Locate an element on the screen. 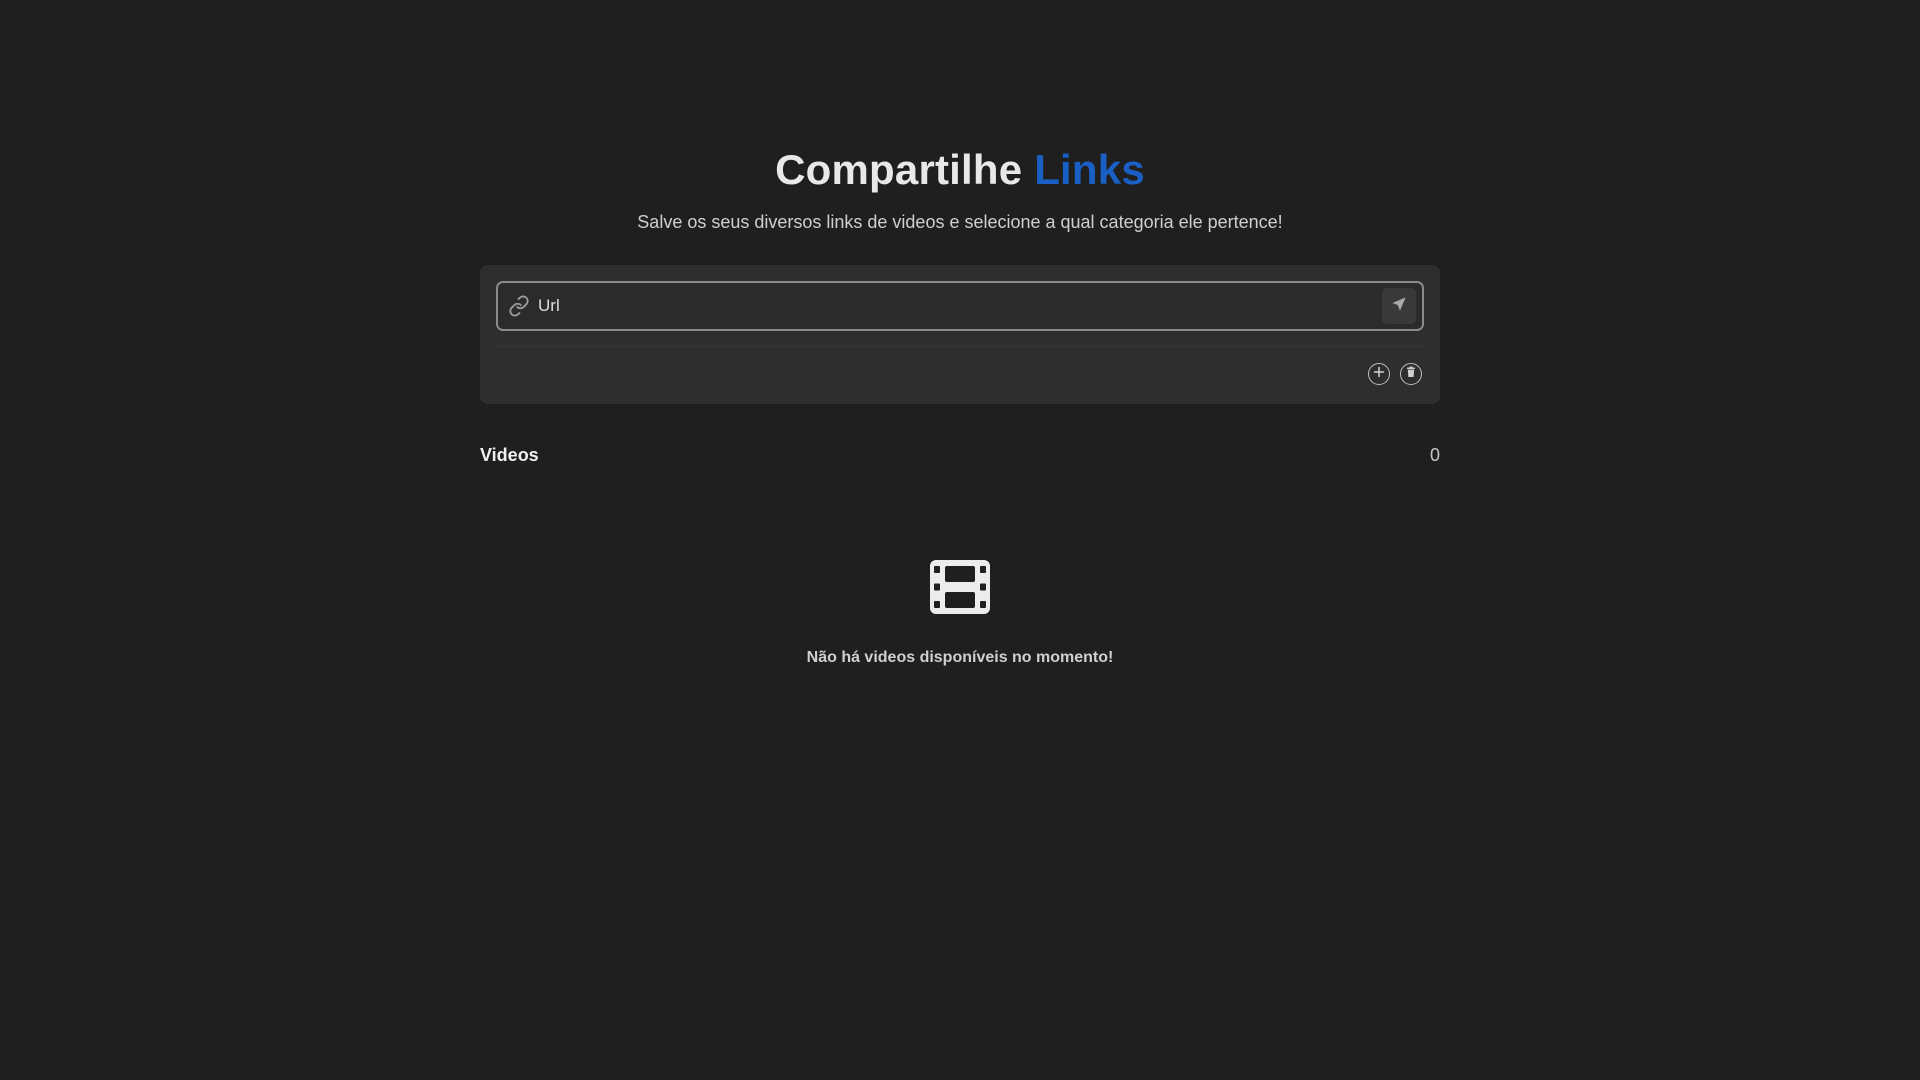  add-button is located at coordinates (1379, 374).